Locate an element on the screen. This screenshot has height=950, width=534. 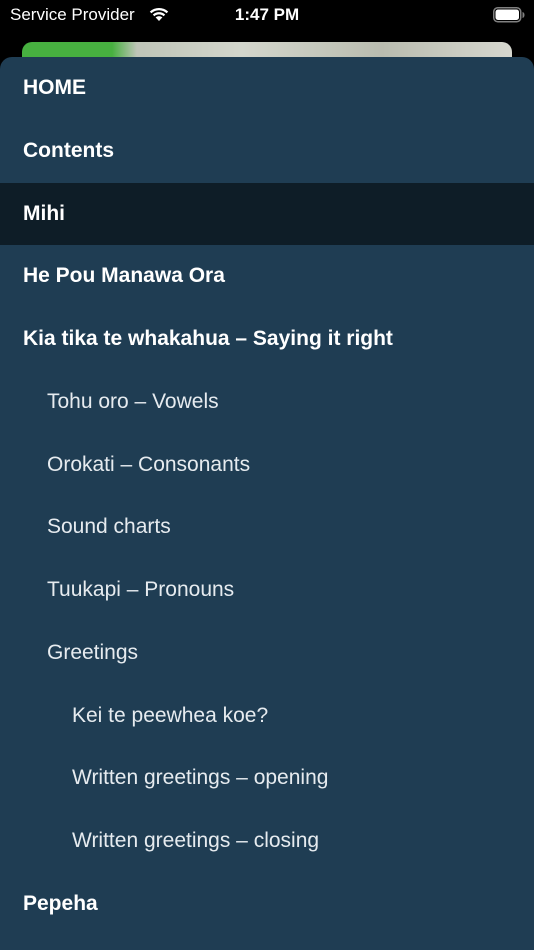
menu-item: Pepeha is located at coordinates (267, 904).